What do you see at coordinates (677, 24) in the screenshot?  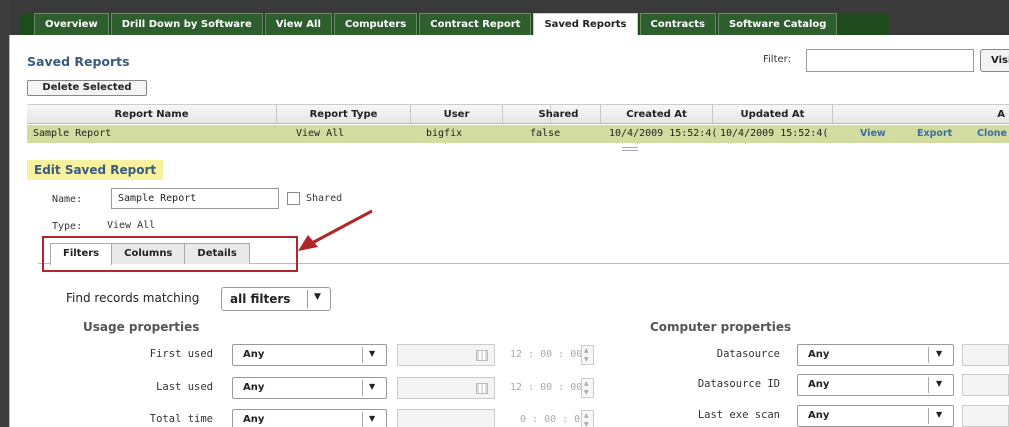 I see `tab-contracts: Contracts` at bounding box center [677, 24].